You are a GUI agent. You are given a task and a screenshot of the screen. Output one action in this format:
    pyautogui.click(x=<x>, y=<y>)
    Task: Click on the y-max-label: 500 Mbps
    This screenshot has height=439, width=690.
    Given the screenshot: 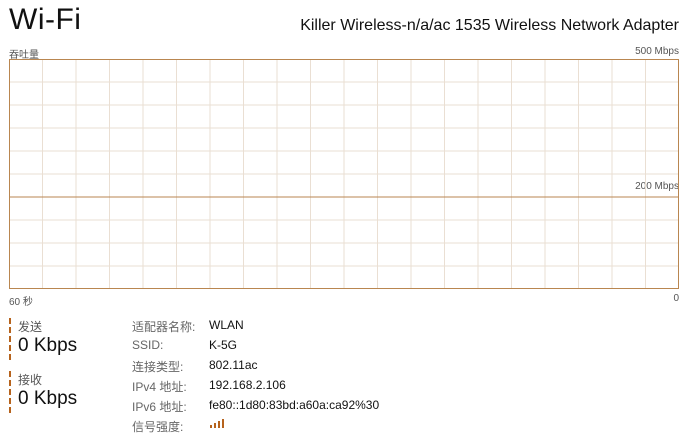 What is the action you would take?
    pyautogui.click(x=657, y=51)
    